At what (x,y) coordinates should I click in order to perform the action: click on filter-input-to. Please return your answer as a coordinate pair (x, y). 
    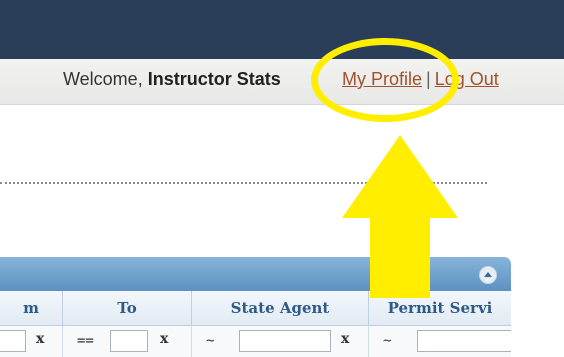
    Looking at the image, I should click on (129, 341).